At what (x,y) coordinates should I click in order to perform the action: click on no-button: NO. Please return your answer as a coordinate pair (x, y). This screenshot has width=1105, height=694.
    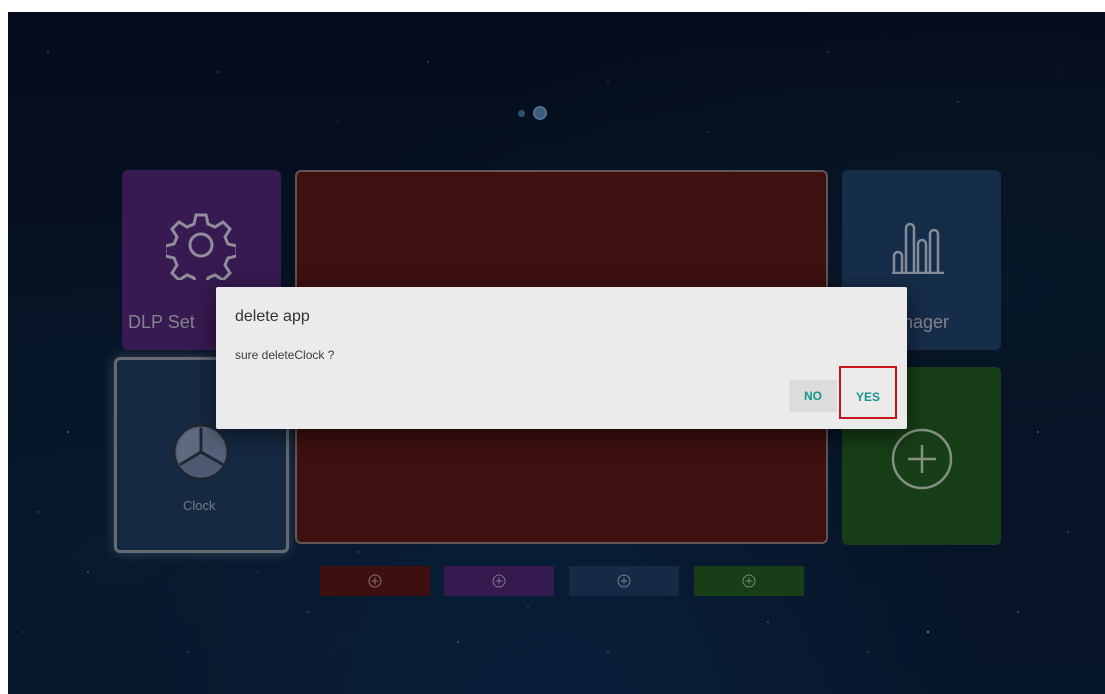
    Looking at the image, I should click on (813, 396).